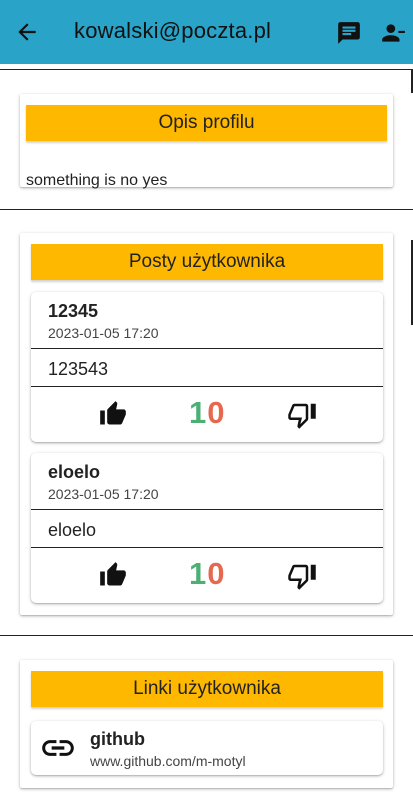 This screenshot has height=803, width=413. What do you see at coordinates (73, 311) in the screenshot?
I see `post-title: 12345` at bounding box center [73, 311].